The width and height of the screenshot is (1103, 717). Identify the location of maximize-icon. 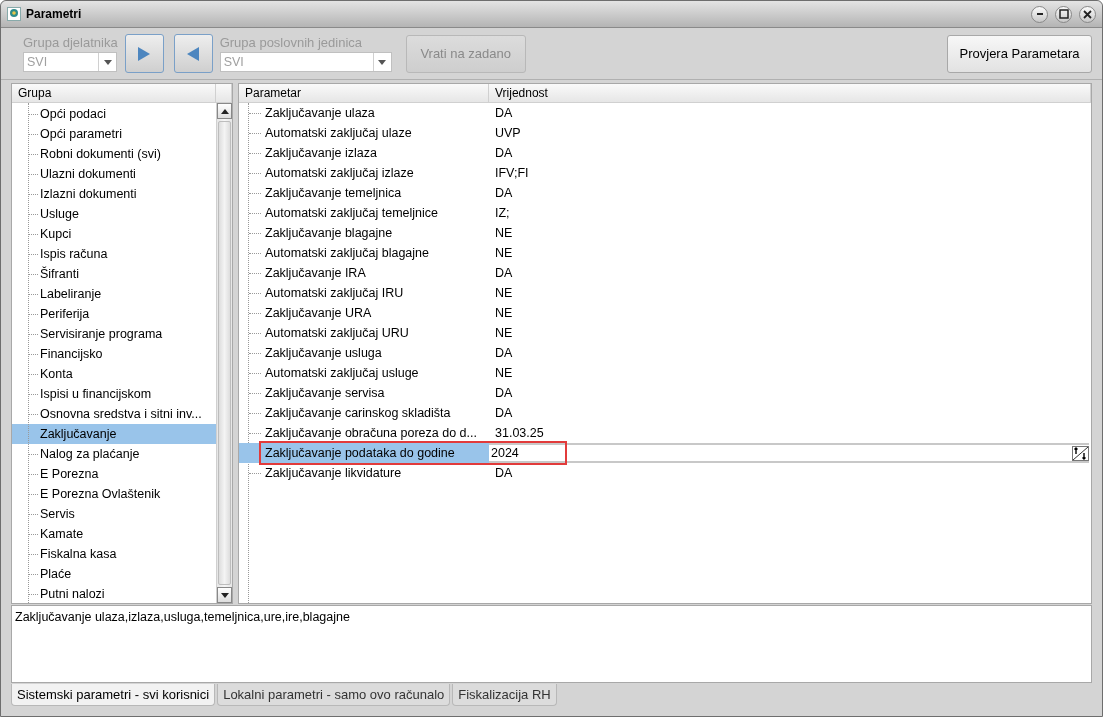
(1063, 14).